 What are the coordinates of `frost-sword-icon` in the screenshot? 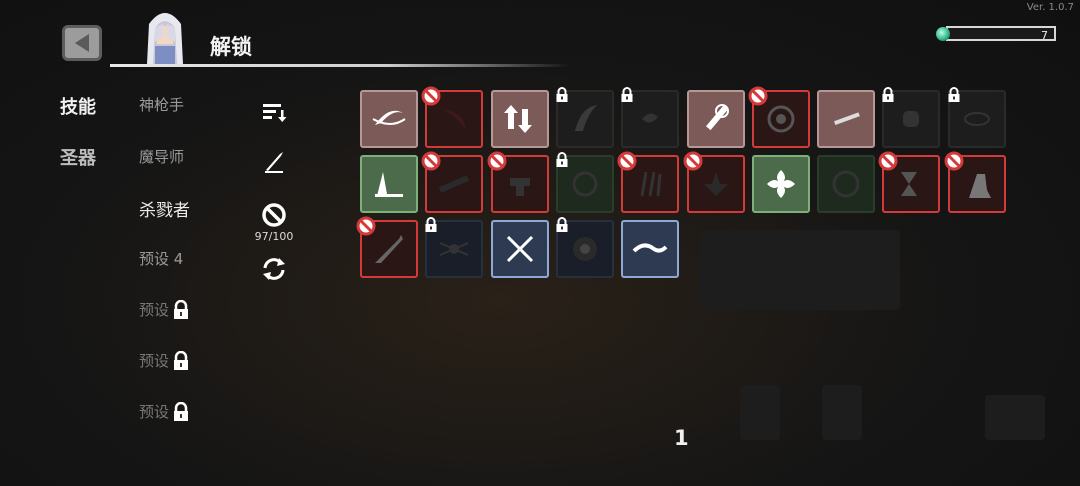 It's located at (717, 117).